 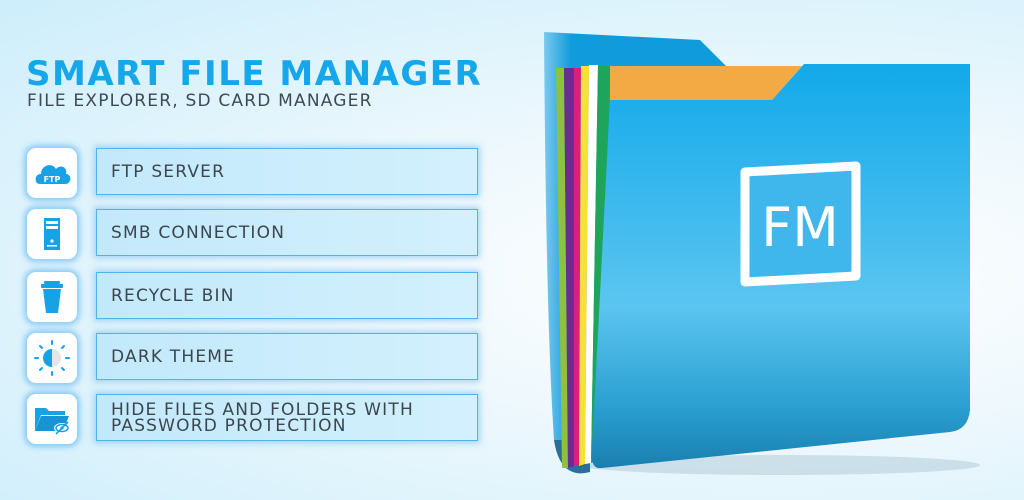 What do you see at coordinates (173, 295) in the screenshot?
I see `feature-label: RECYCLE BIN` at bounding box center [173, 295].